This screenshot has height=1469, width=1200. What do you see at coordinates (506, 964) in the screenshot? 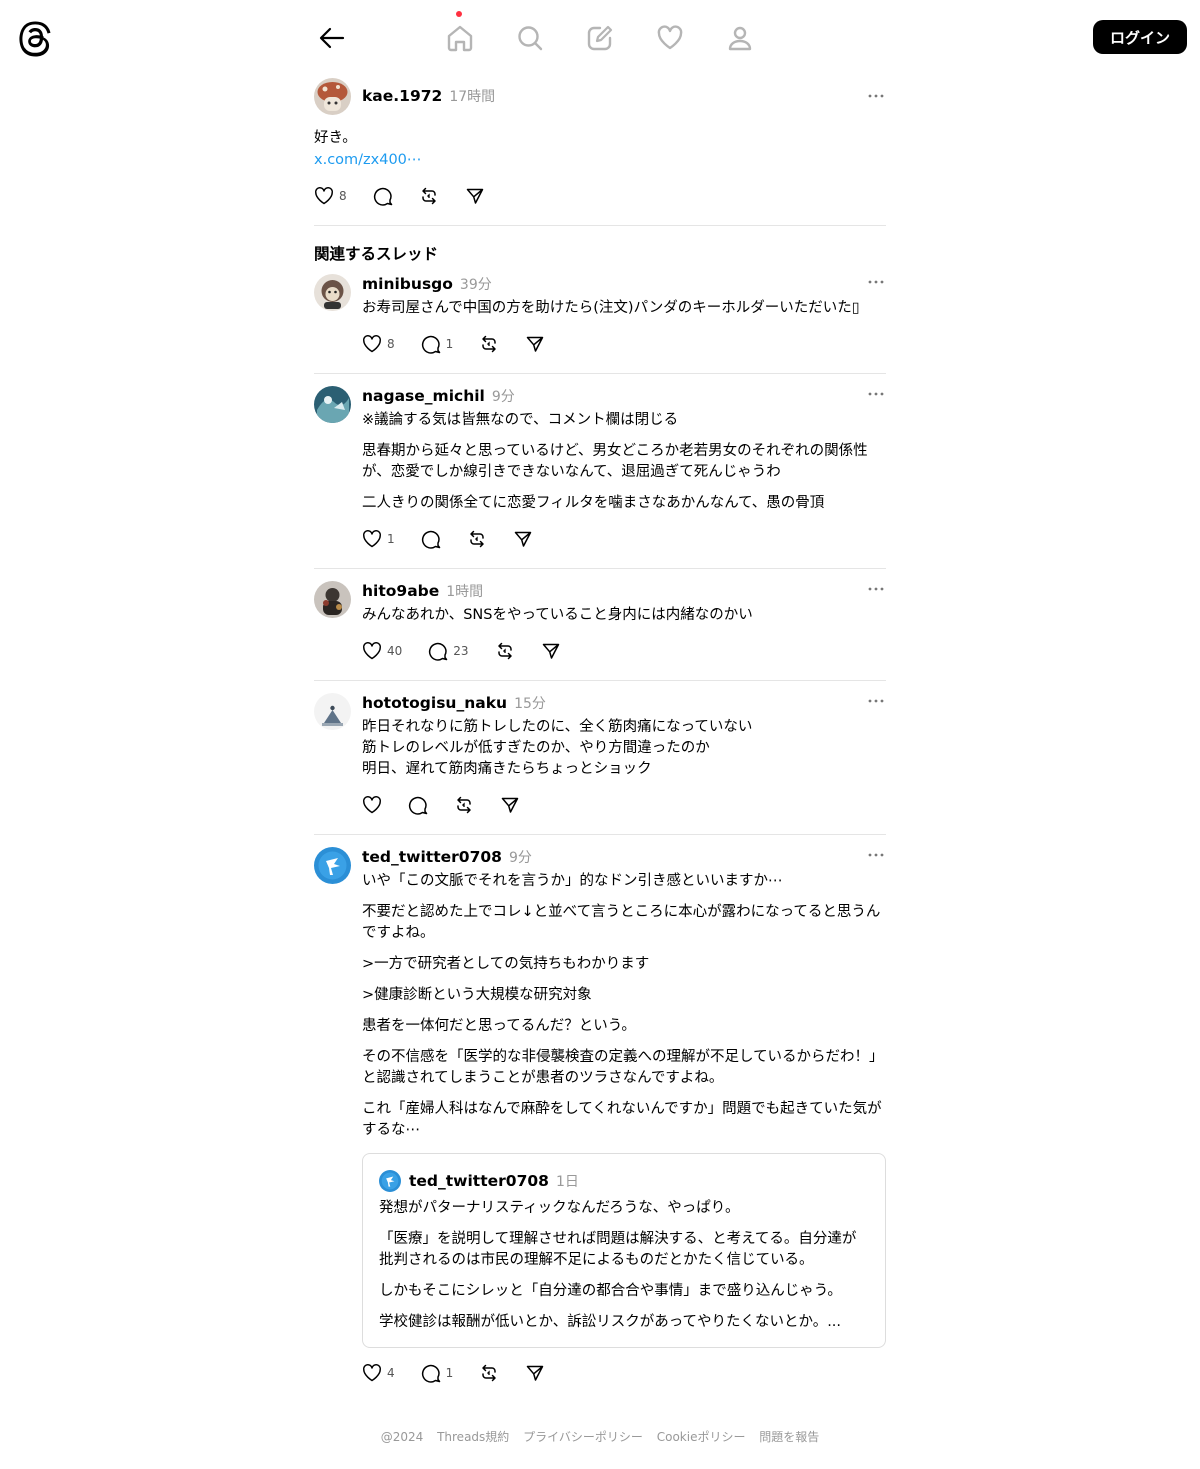
I see `thread-text: >一方で研究者としての気持ちもわかります` at bounding box center [506, 964].